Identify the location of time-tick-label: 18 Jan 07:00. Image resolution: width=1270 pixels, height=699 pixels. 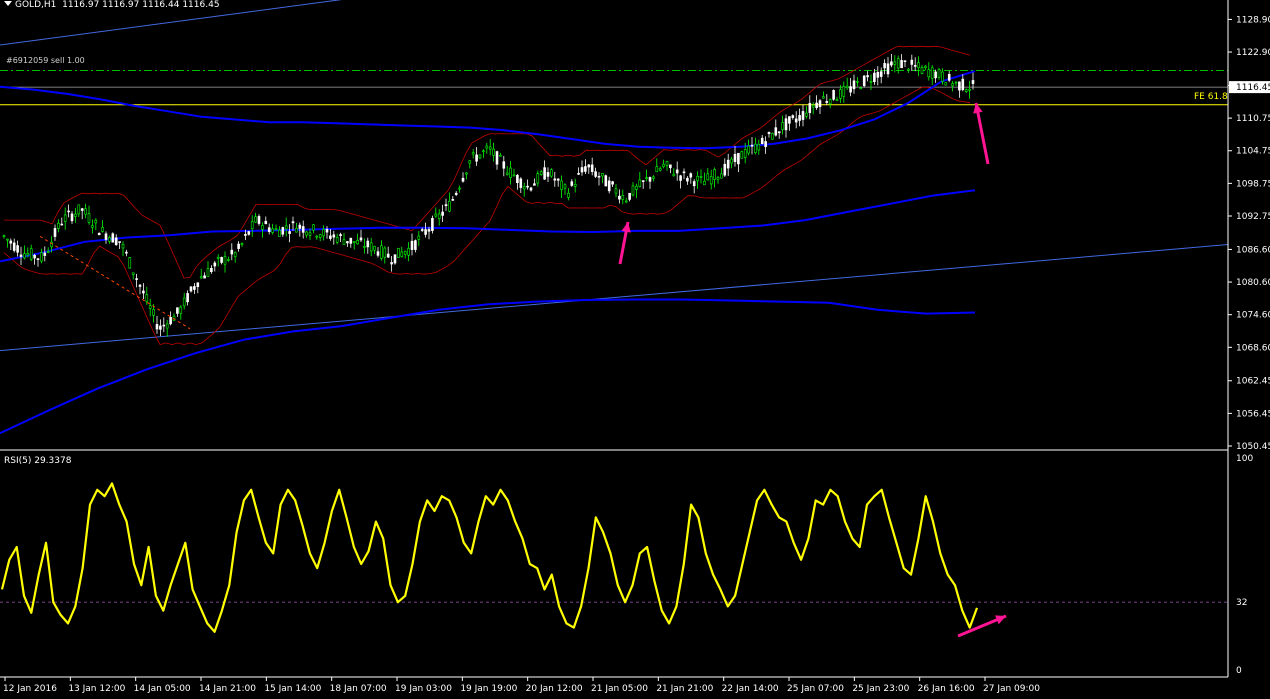
(358, 689).